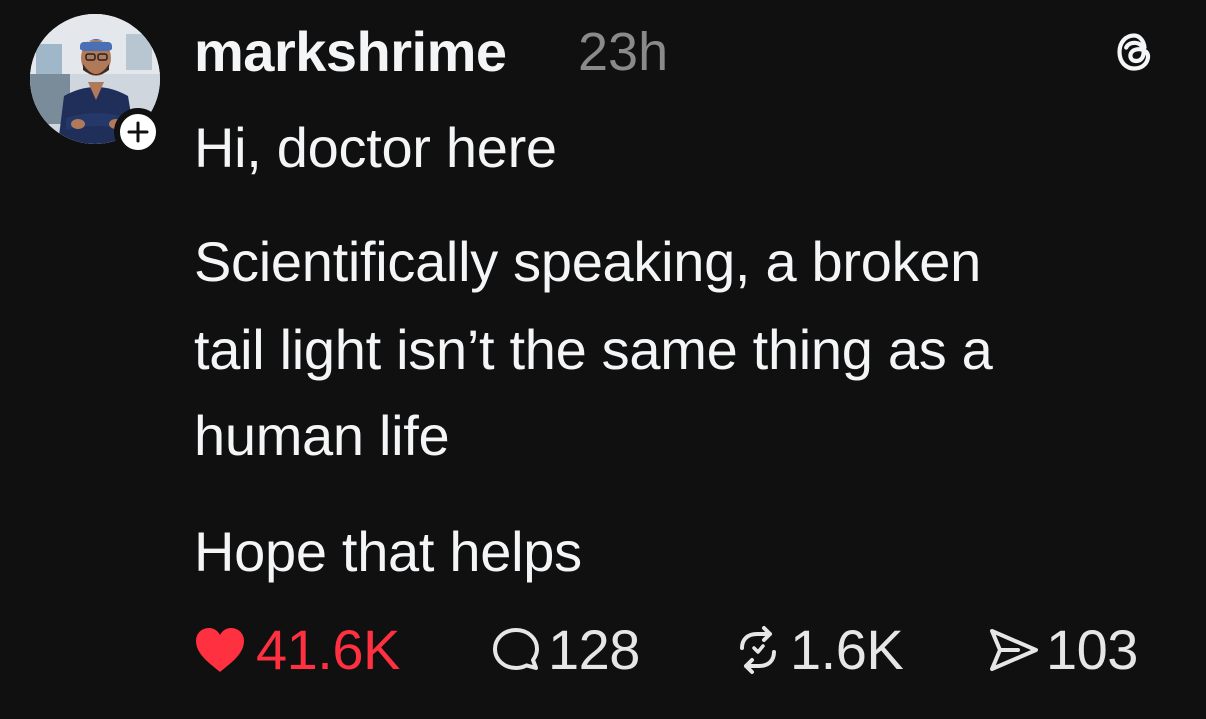  I want to click on share-button: 103, so click(1062, 650).